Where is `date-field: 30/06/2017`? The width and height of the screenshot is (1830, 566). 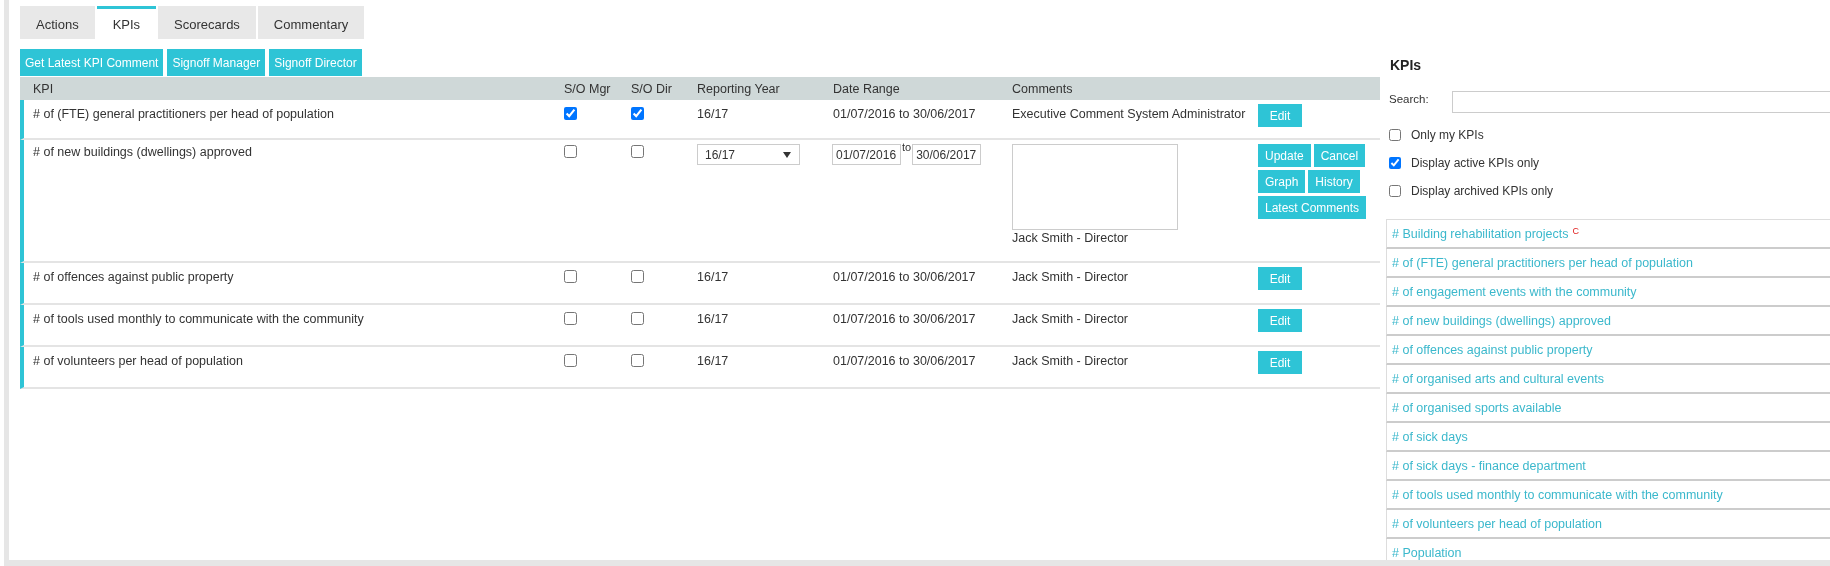 date-field: 30/06/2017 is located at coordinates (947, 154).